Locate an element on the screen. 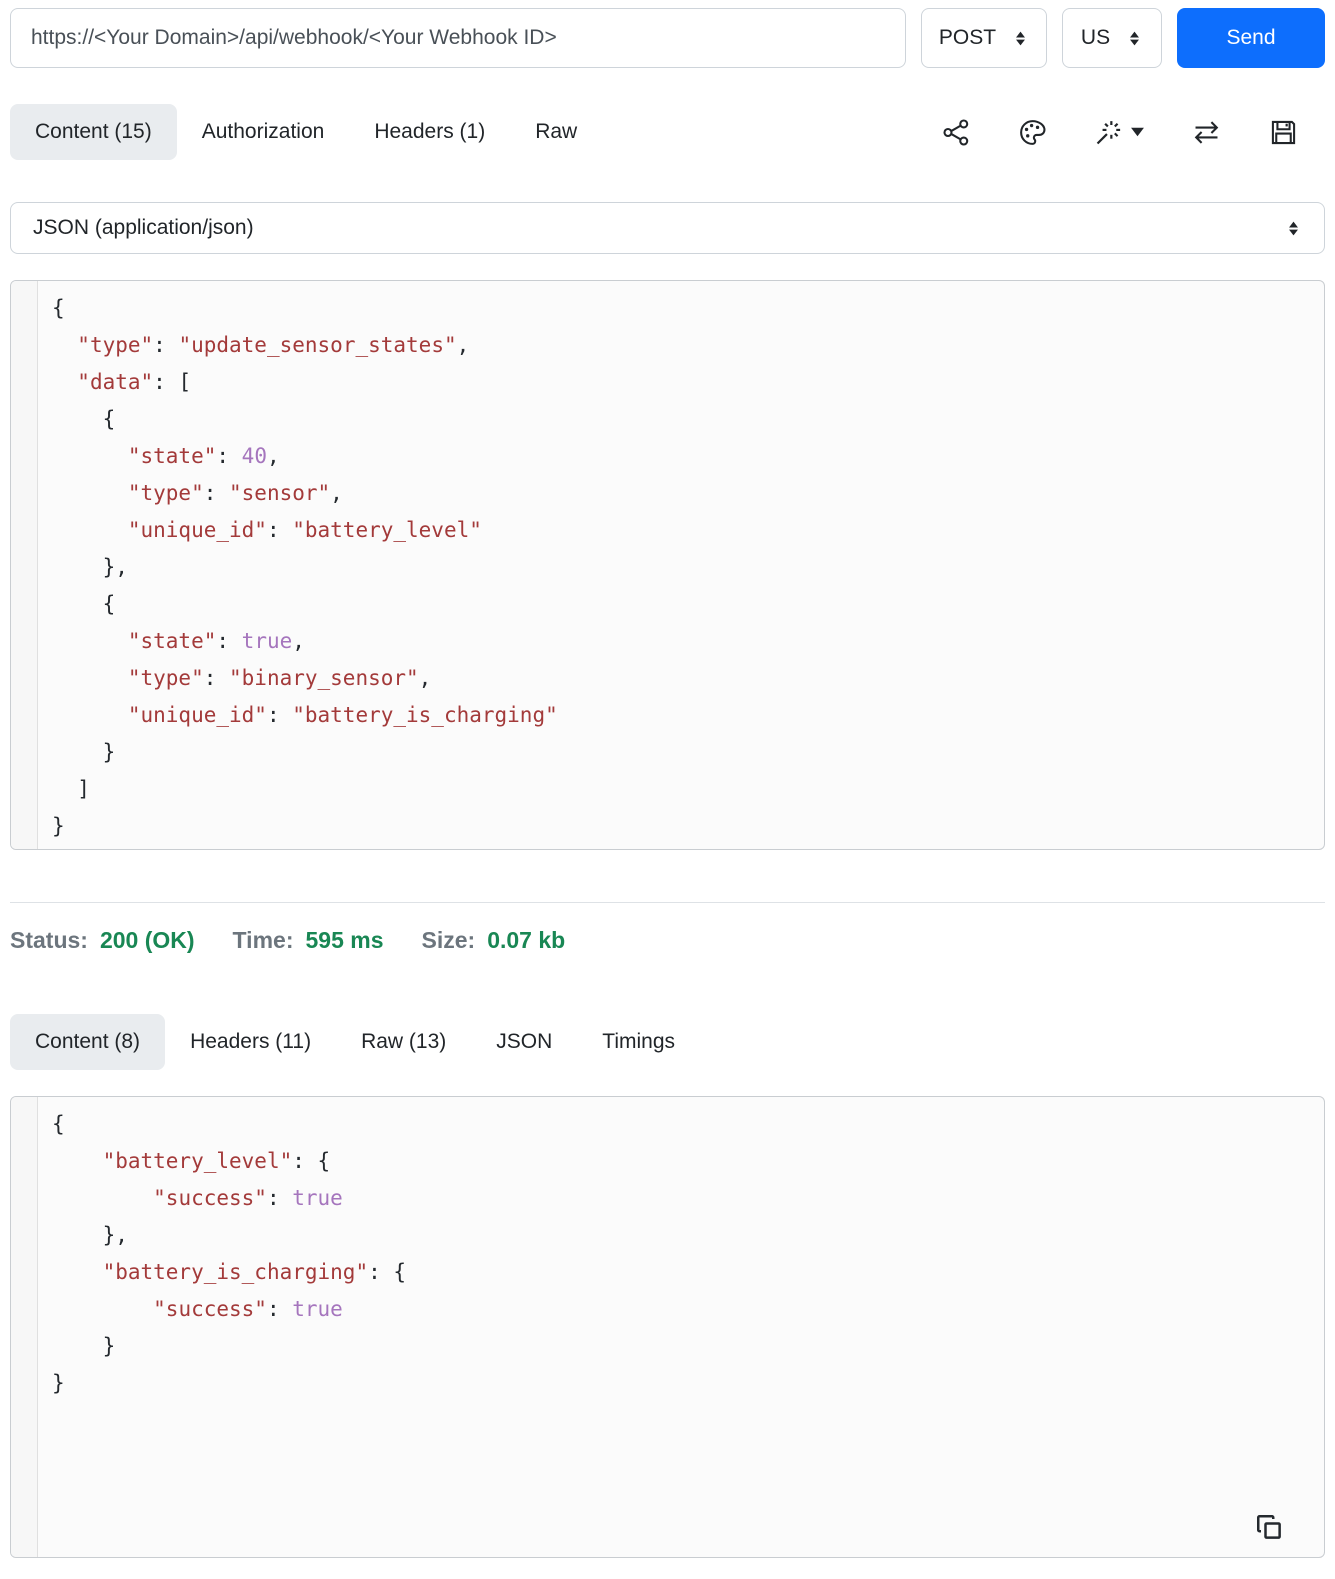  status-label: Status: is located at coordinates (49, 940).